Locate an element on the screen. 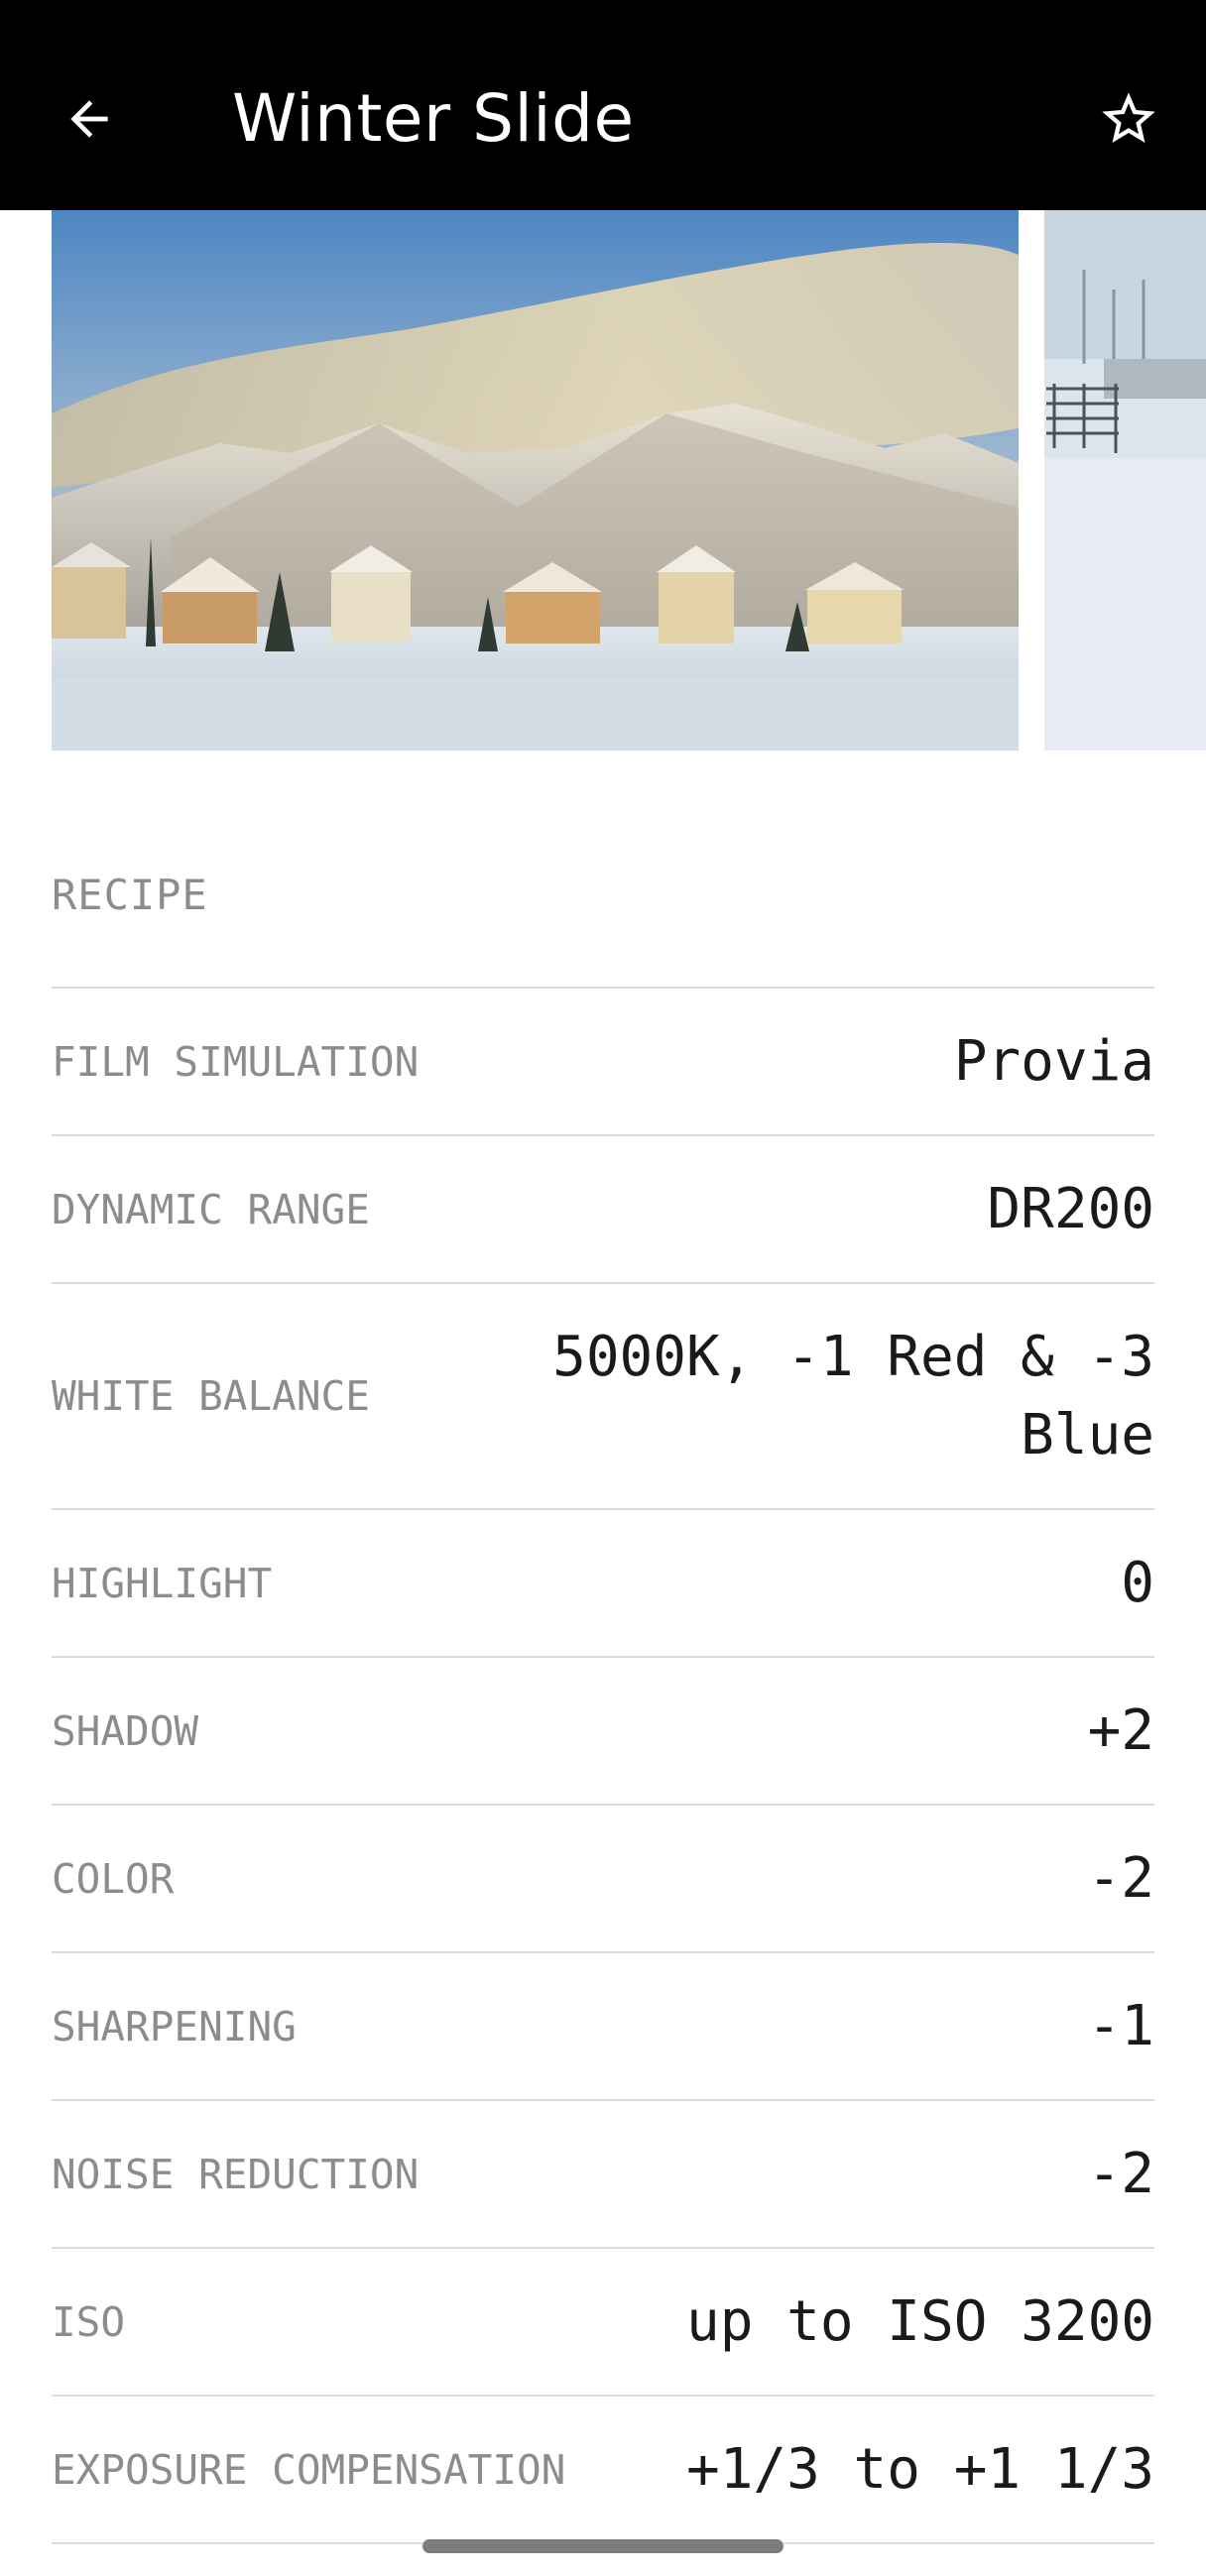  snowy-field-photo is located at coordinates (1125, 480).